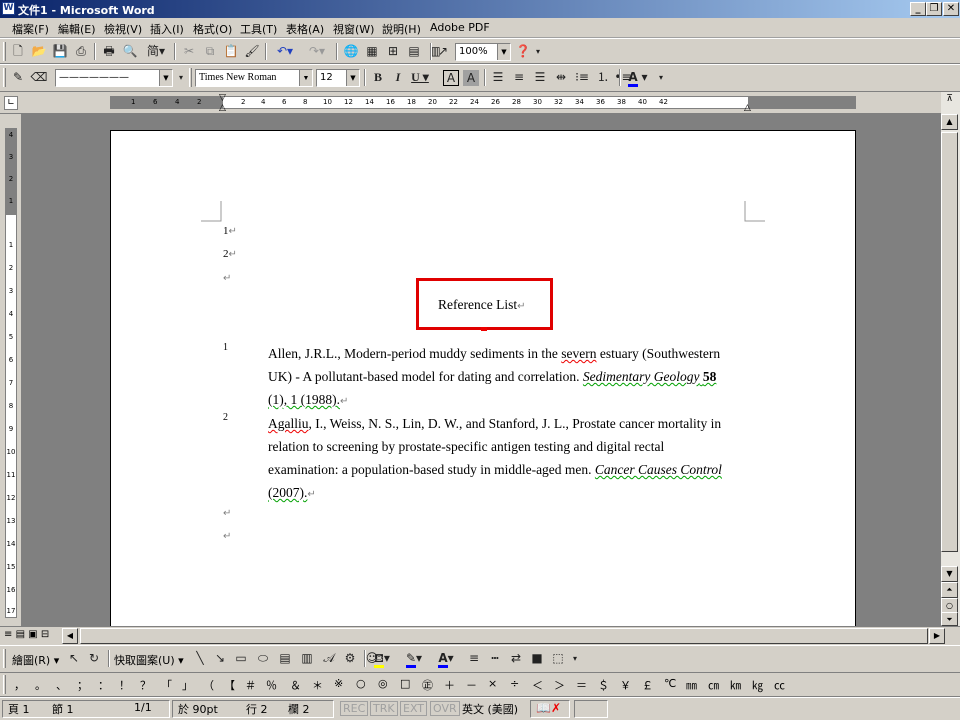  Describe the element at coordinates (504, 636) in the screenshot. I see `horizontal-scroll-thumb` at that location.